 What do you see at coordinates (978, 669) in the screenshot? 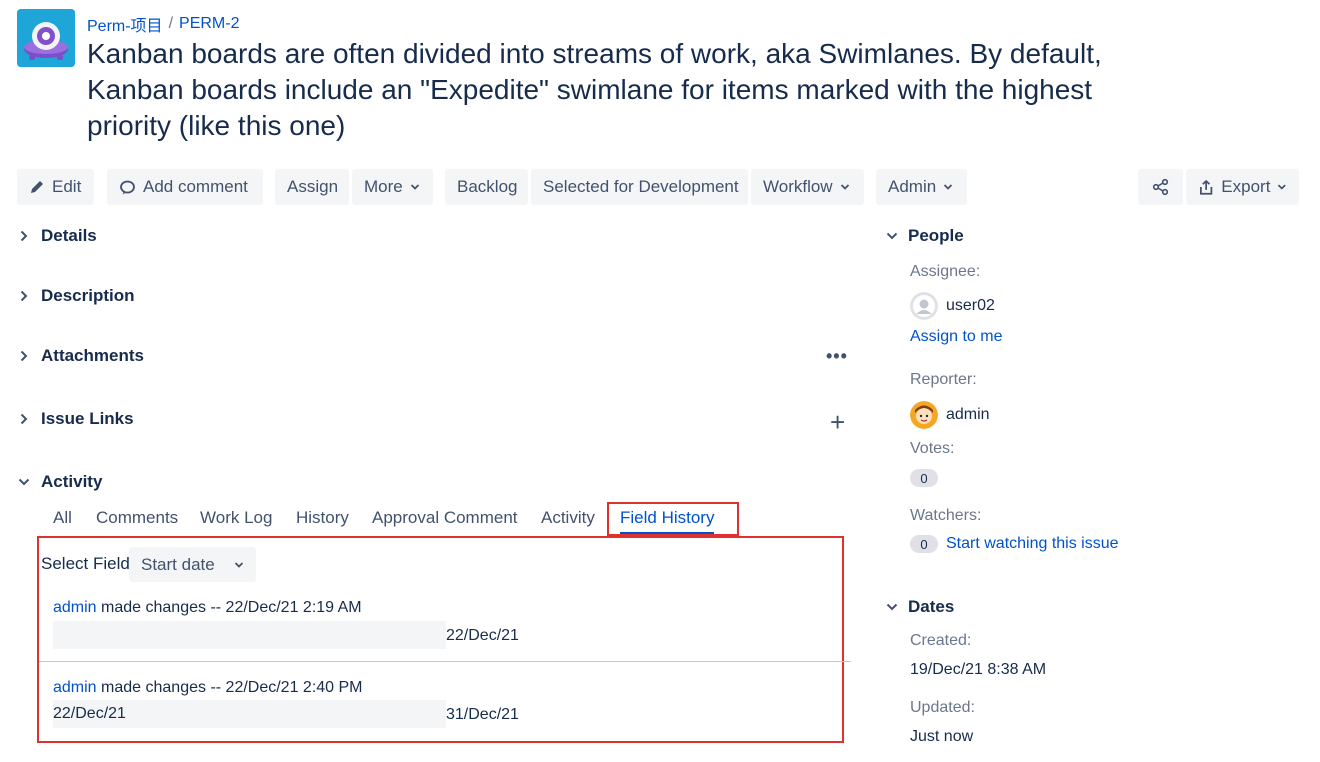
I see `created-value: 19/Dec/21 8:38 AM` at bounding box center [978, 669].